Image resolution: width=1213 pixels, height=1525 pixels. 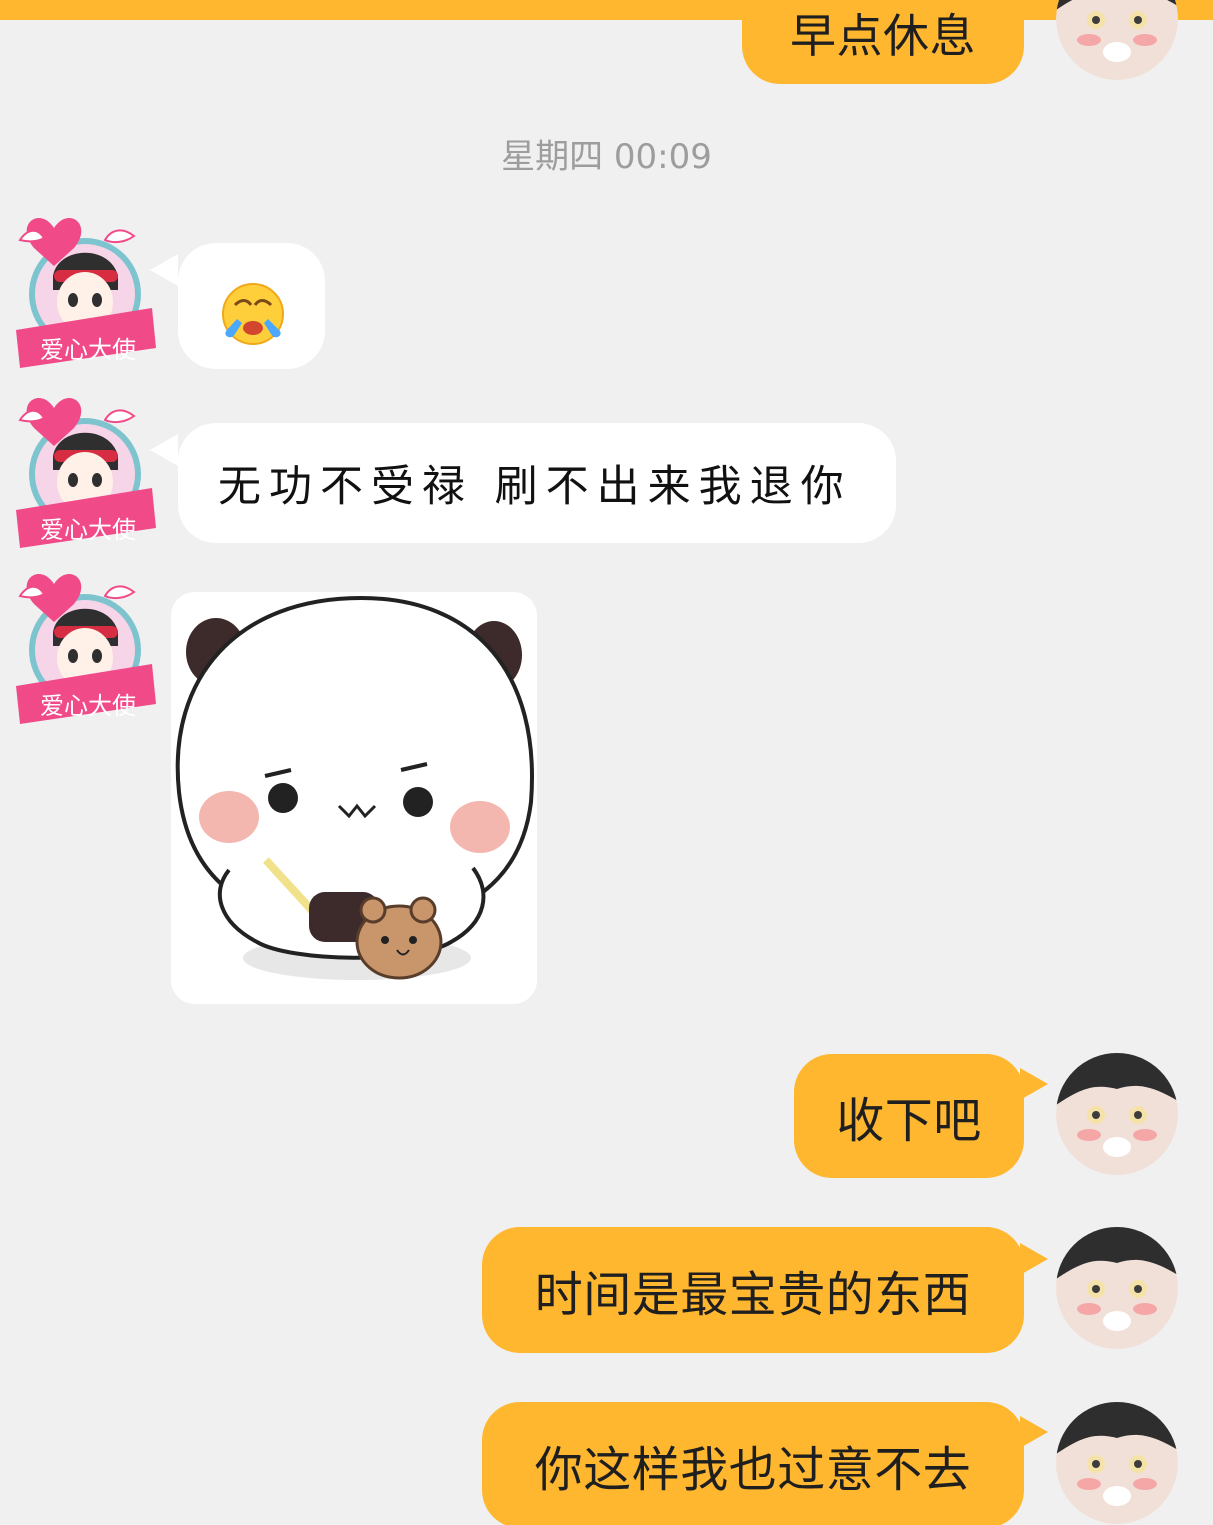 I want to click on panda-sticker-icon, so click(x=354, y=798).